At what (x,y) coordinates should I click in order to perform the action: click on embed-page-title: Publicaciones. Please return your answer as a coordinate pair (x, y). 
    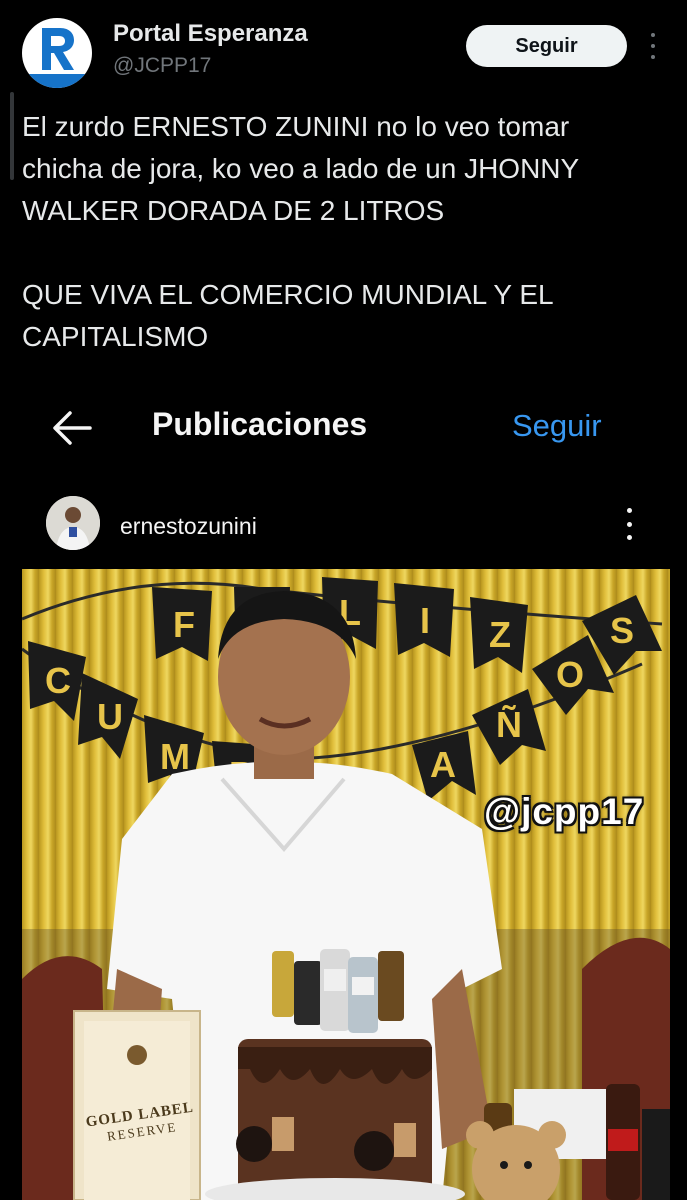
    Looking at the image, I should click on (260, 424).